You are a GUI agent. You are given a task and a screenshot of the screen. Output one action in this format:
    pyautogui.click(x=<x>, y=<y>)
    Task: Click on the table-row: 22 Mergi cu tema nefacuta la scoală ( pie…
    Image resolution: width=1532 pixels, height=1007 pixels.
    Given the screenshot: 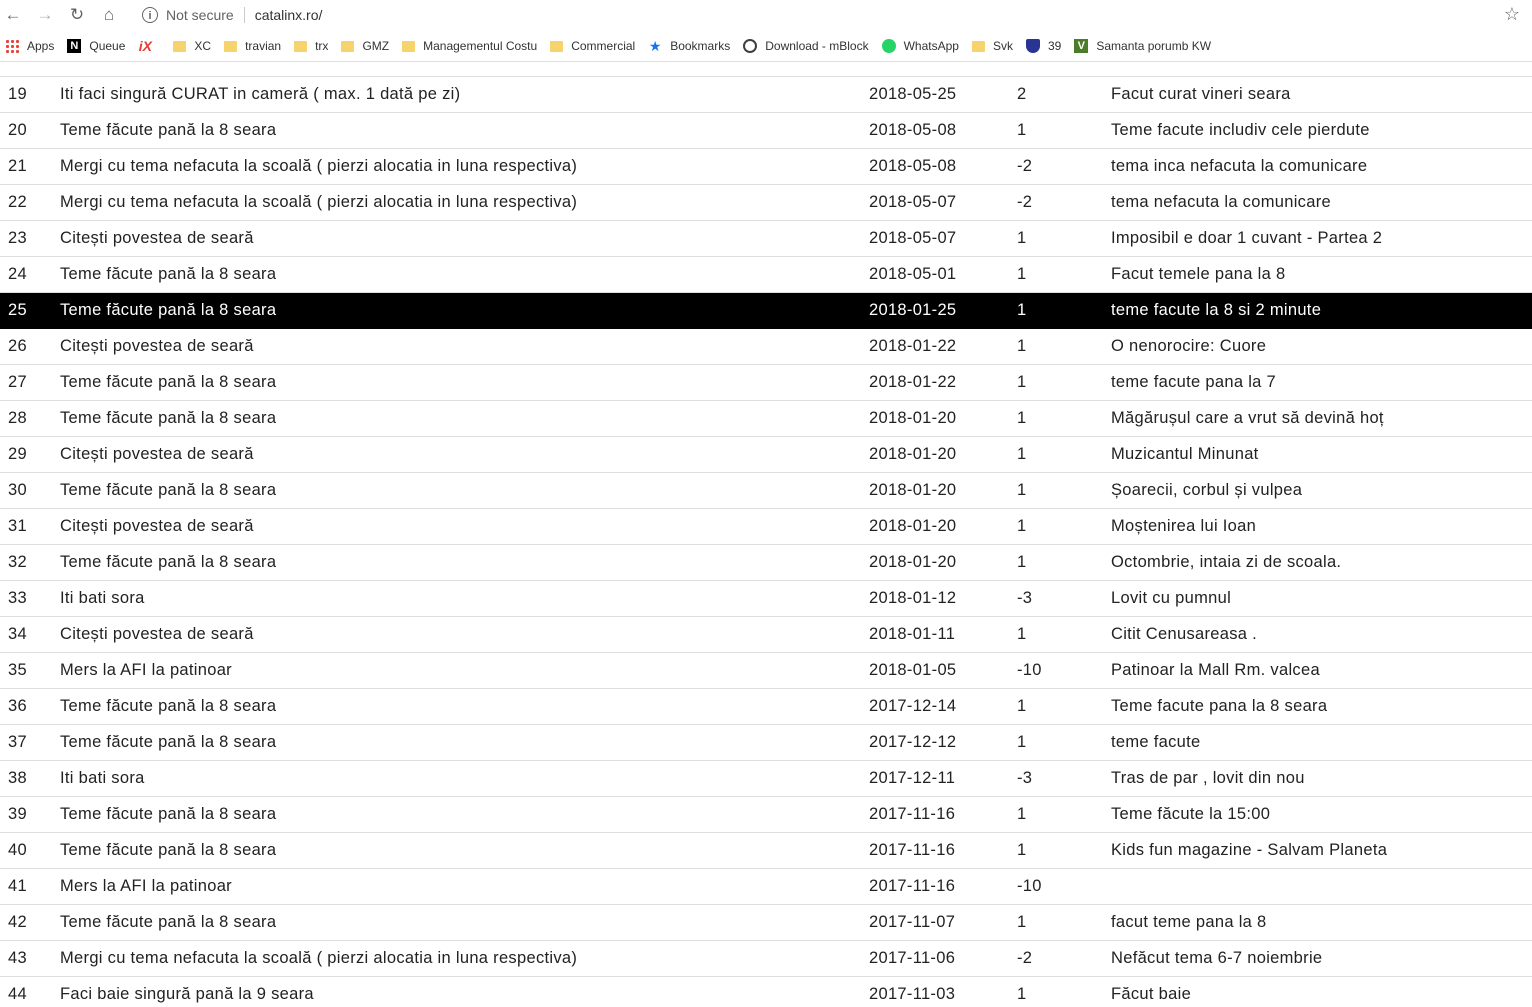 What is the action you would take?
    pyautogui.click(x=766, y=203)
    